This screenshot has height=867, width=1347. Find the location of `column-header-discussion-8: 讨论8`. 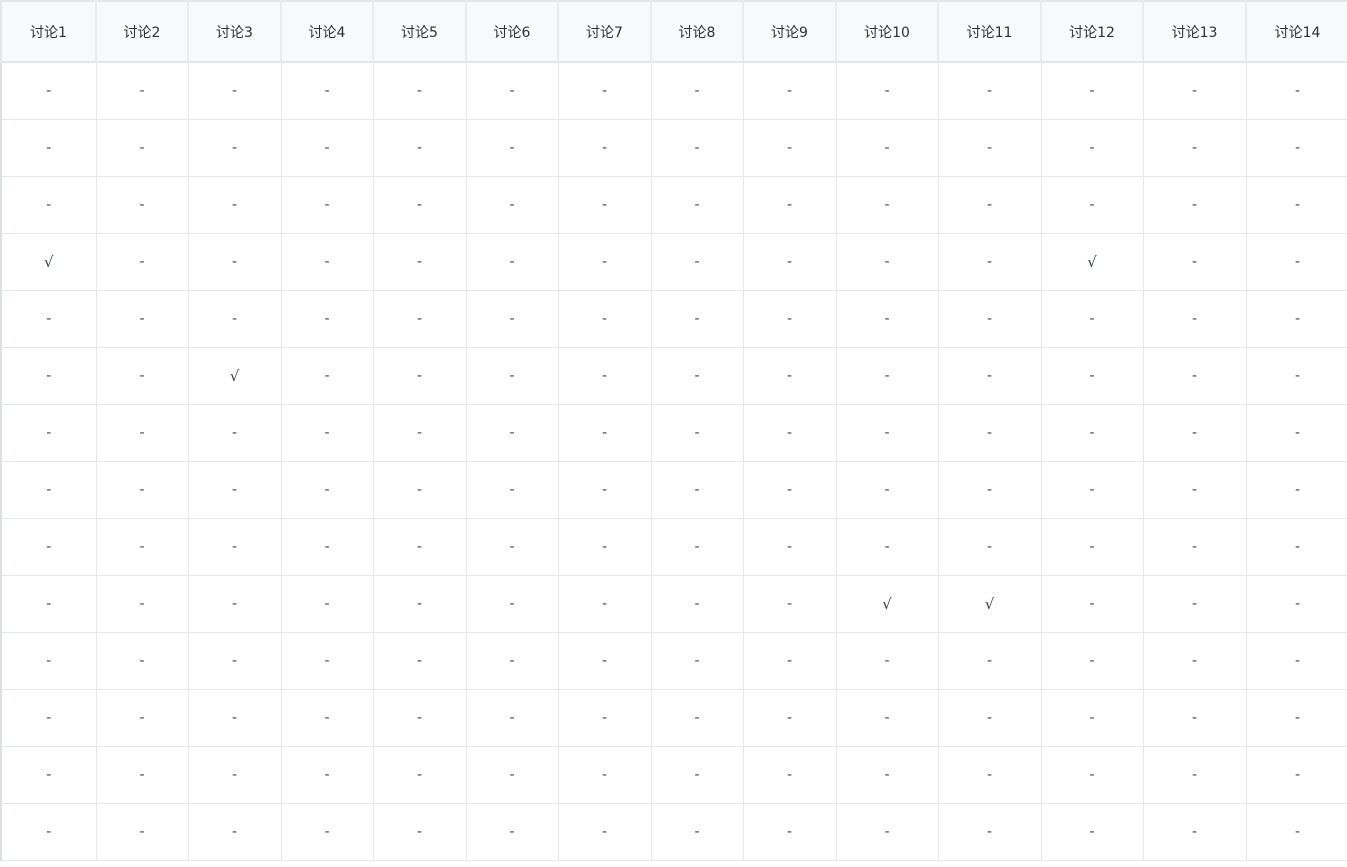

column-header-discussion-8: 讨论8 is located at coordinates (697, 31).